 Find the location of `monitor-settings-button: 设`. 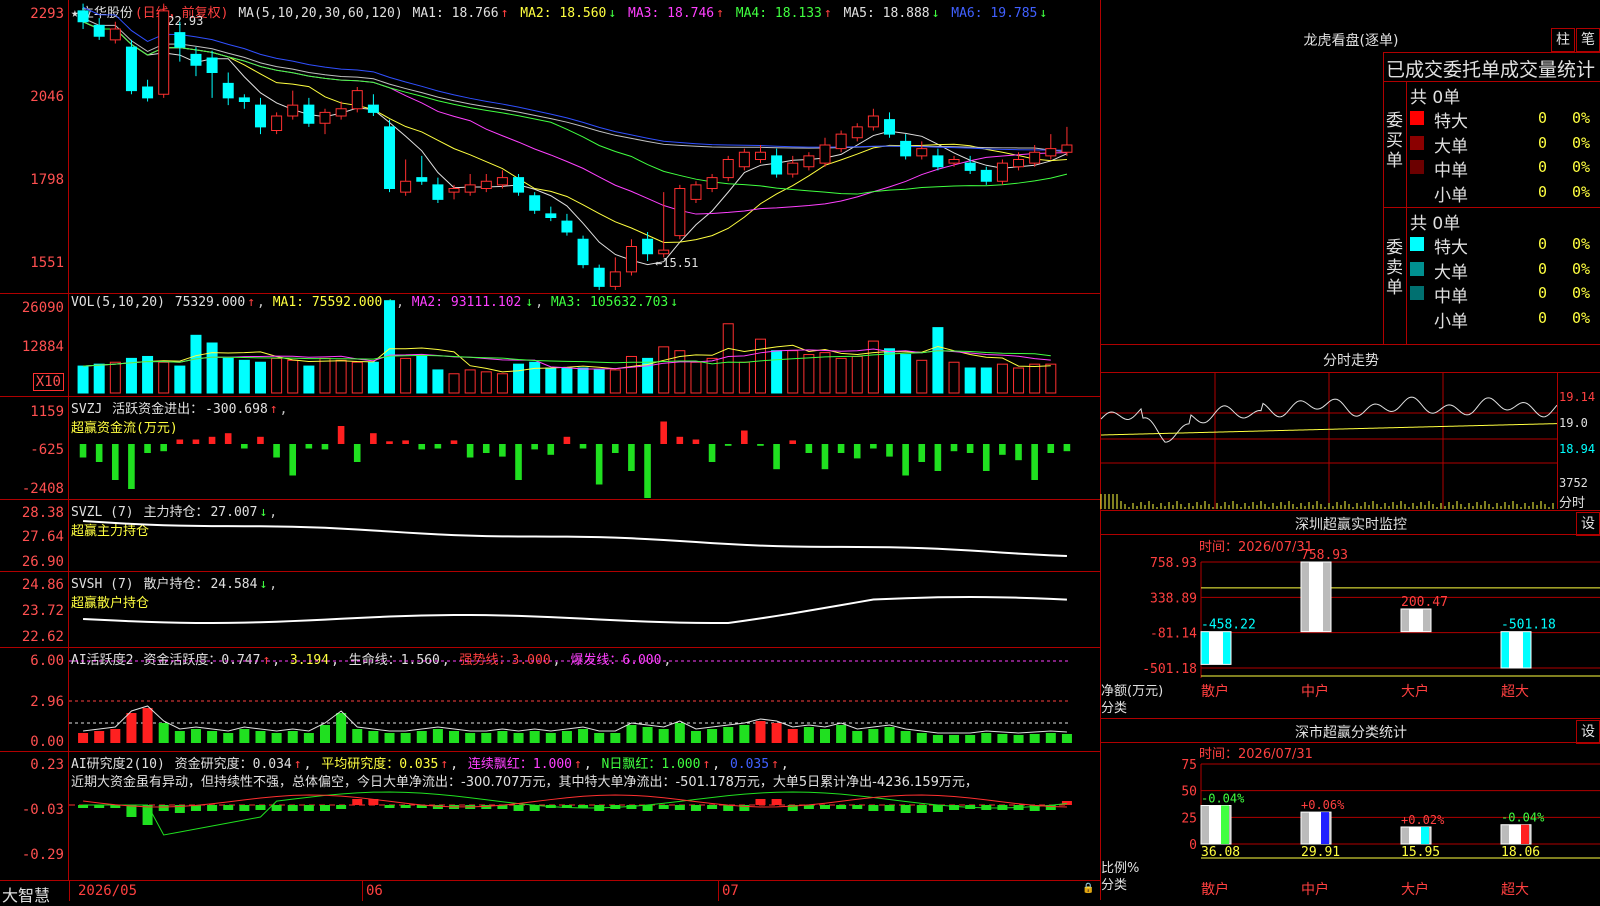

monitor-settings-button: 设 is located at coordinates (1588, 524).